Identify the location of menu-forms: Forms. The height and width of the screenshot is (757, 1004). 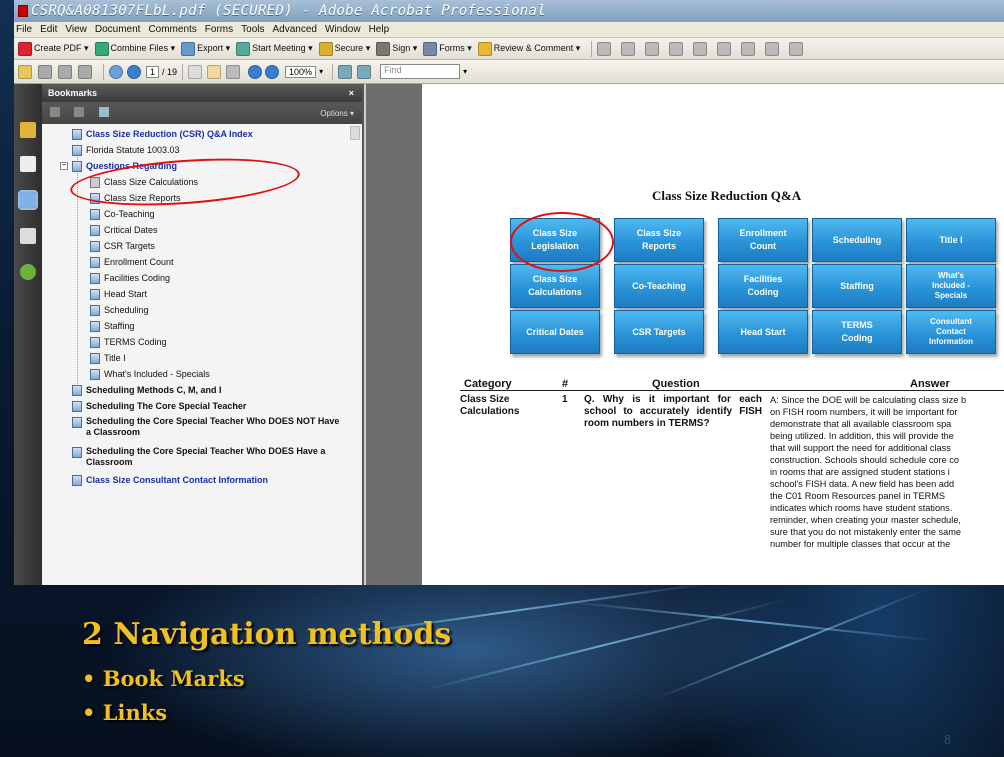
(219, 29).